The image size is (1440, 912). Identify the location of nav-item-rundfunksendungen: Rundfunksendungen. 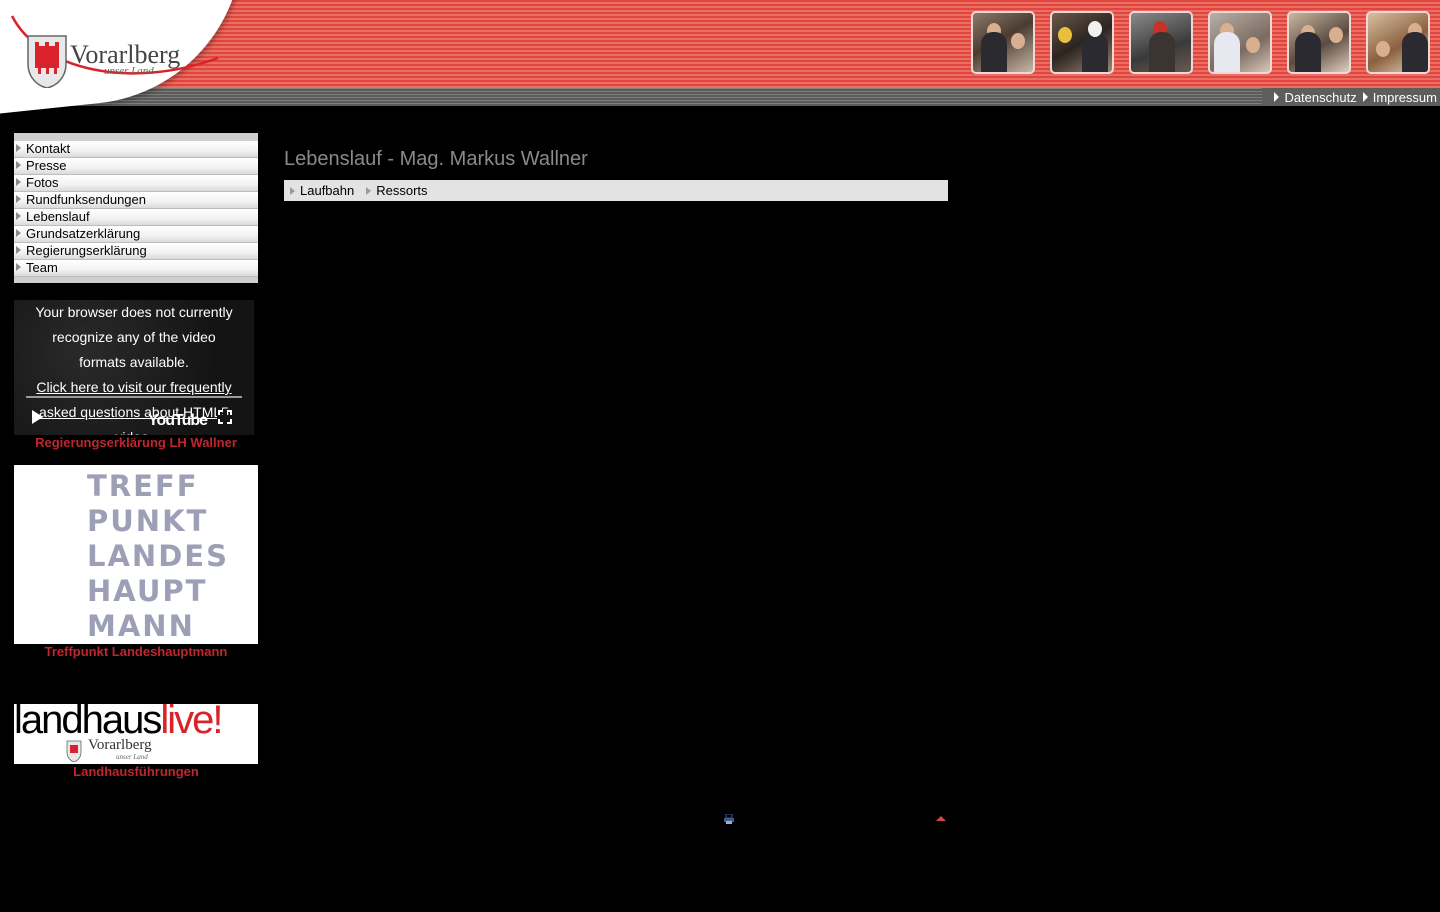
(136, 200).